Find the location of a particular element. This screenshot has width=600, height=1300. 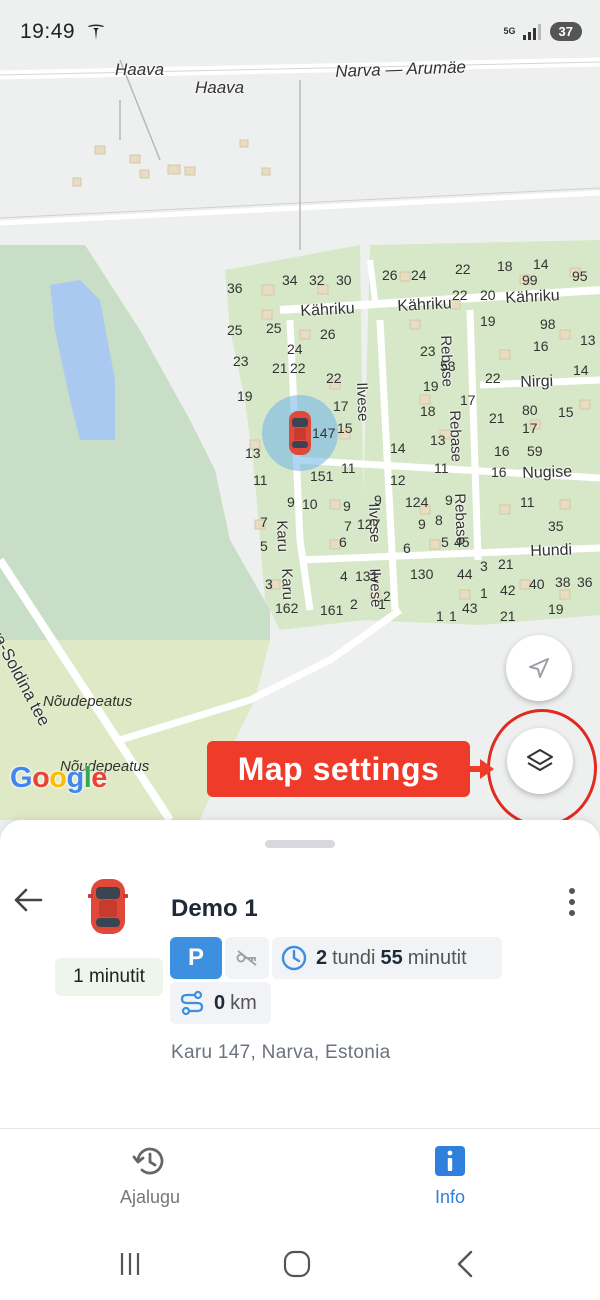

home-button is located at coordinates (297, 1264).